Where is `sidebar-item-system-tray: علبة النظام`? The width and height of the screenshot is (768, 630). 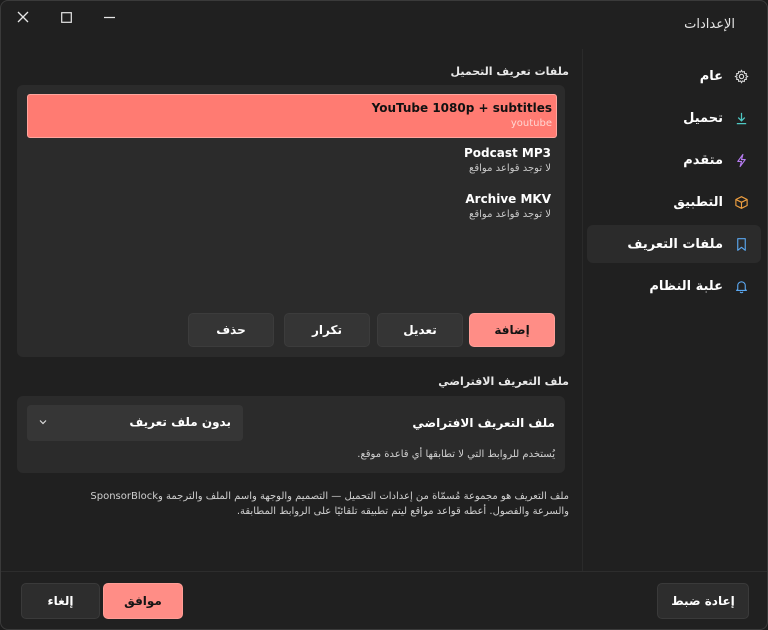
sidebar-item-system-tray: علبة النظام is located at coordinates (674, 286).